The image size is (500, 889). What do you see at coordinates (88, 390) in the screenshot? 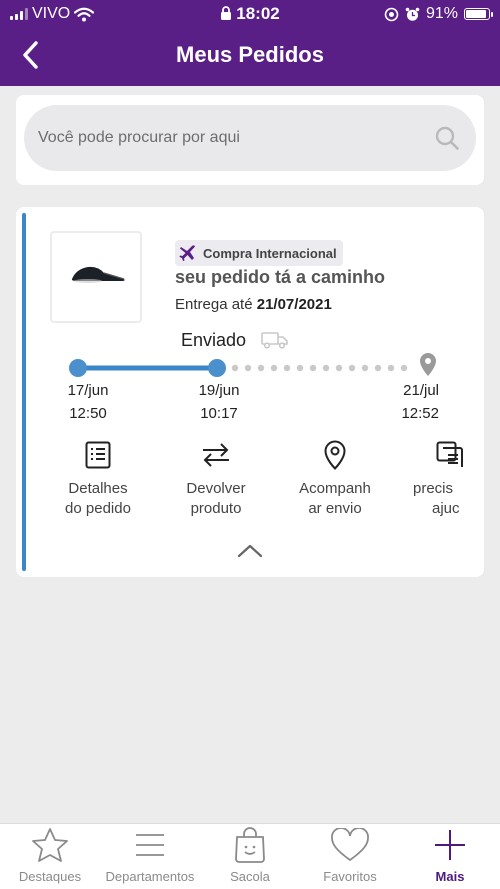
I see `timeline-date-1: 17/jun` at bounding box center [88, 390].